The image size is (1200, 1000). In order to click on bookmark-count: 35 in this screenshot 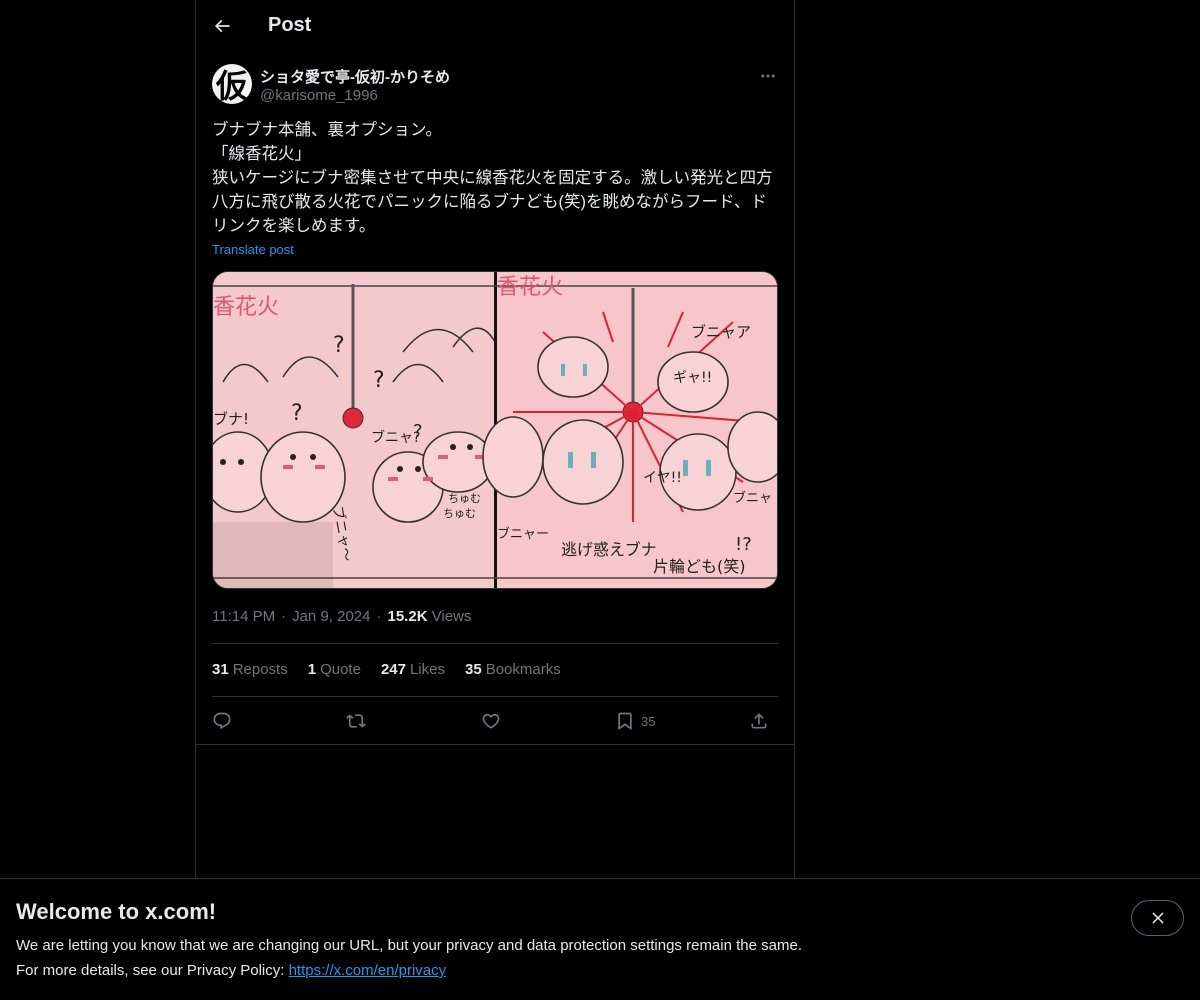, I will do `click(648, 721)`.